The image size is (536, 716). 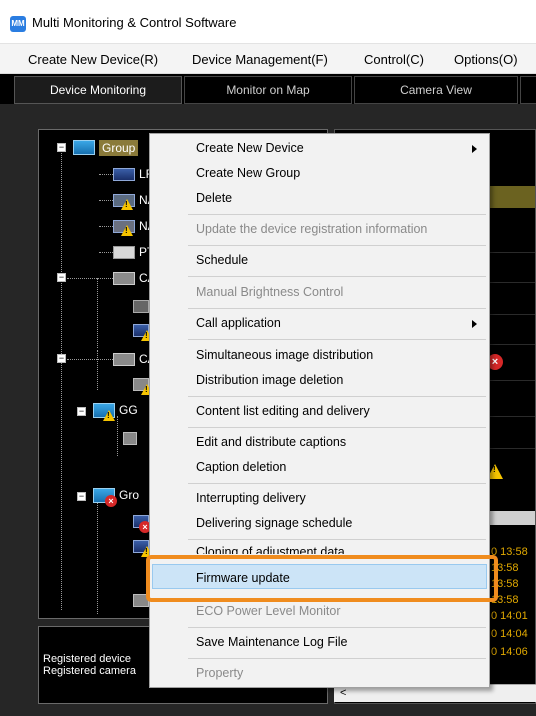 What do you see at coordinates (509, 634) in the screenshot?
I see `log-time: 0 14:04` at bounding box center [509, 634].